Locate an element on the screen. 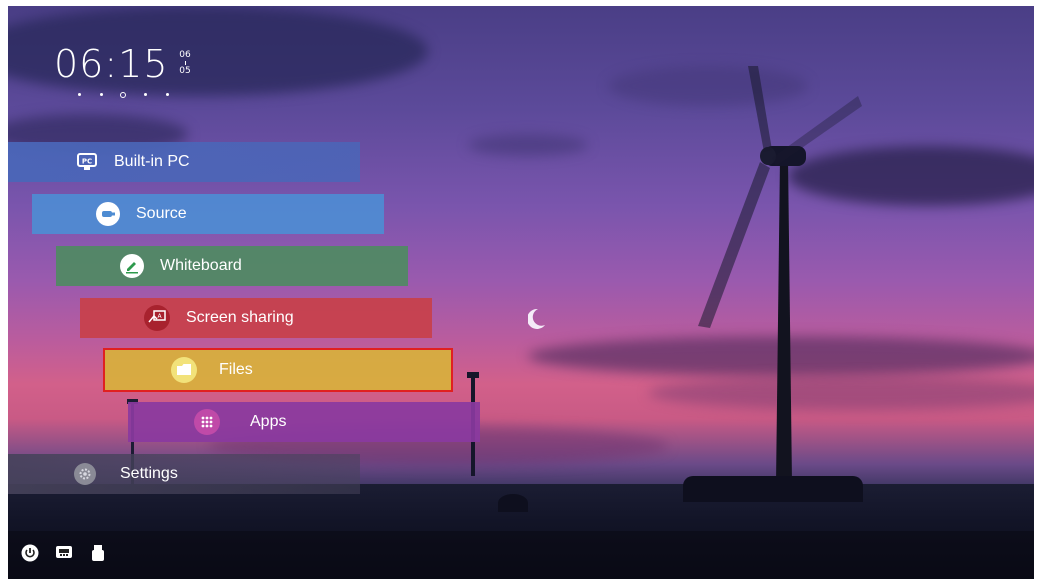 The image size is (1042, 586). screen-share-icon: A is located at coordinates (157, 318).